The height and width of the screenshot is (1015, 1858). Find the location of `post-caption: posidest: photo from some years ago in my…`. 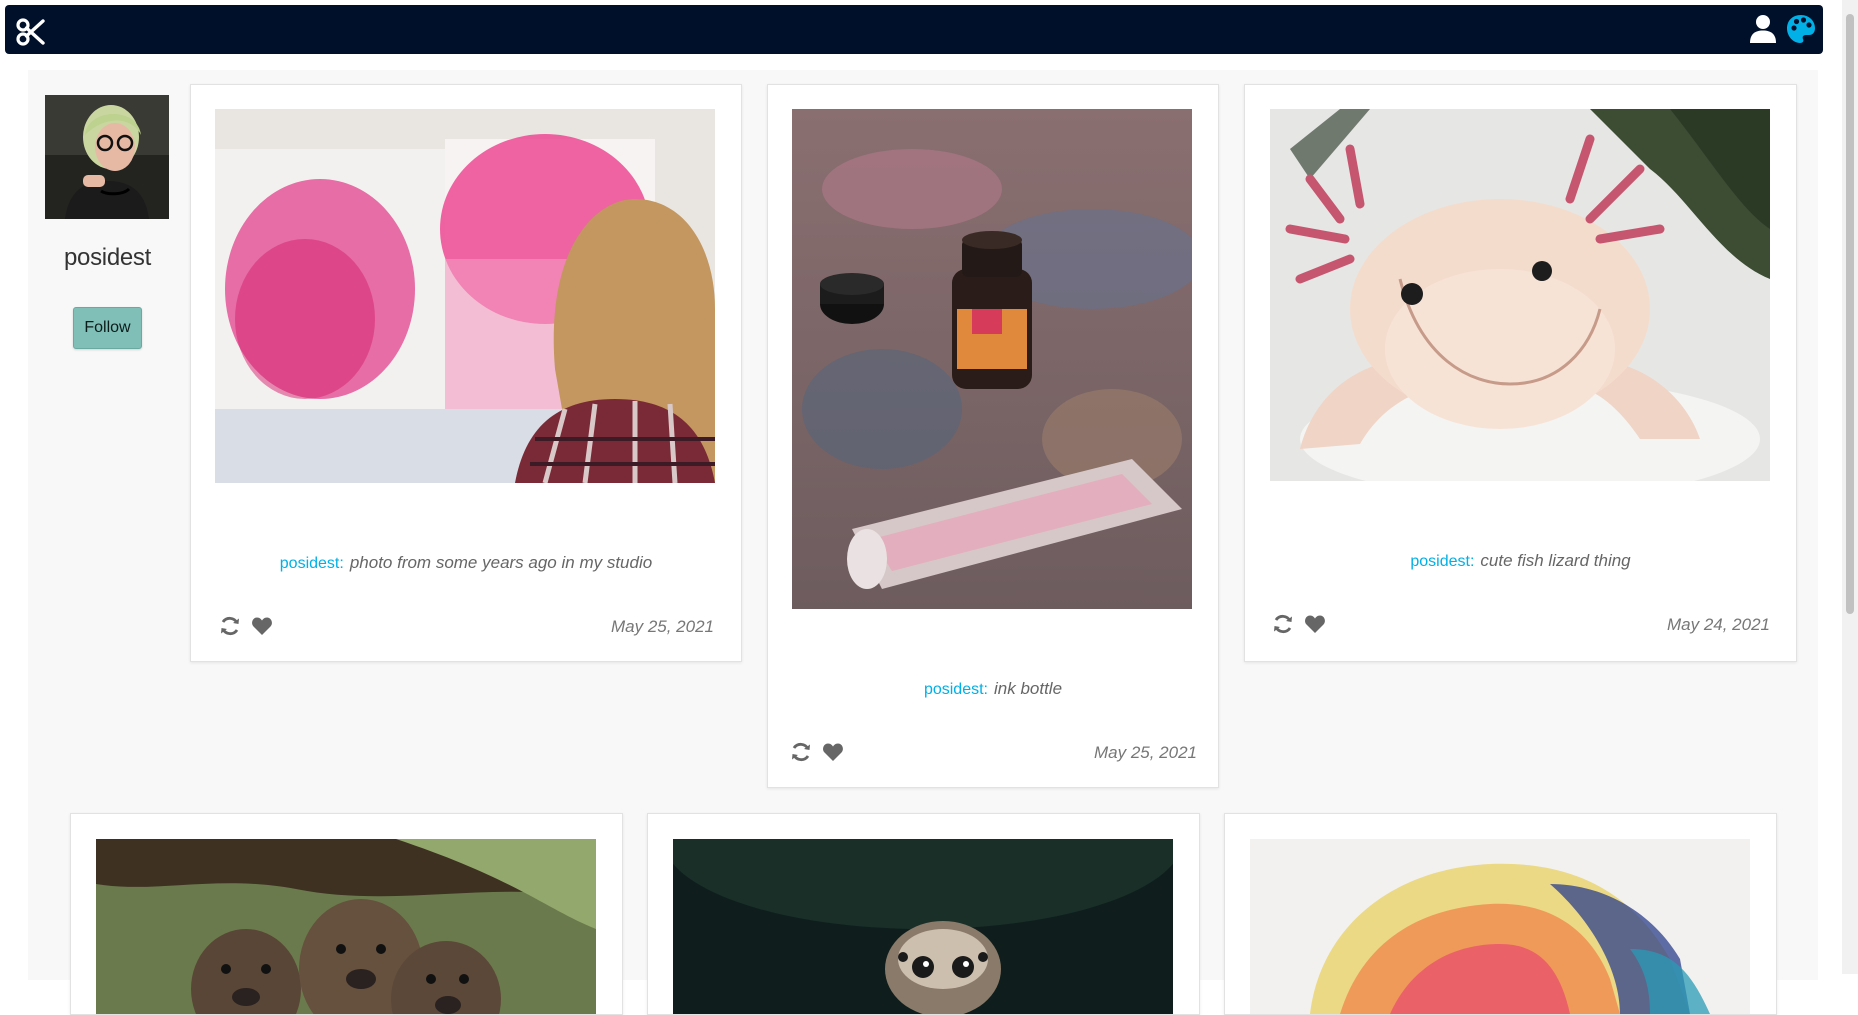

post-caption: posidest: photo from some years ago in my… is located at coordinates (466, 563).